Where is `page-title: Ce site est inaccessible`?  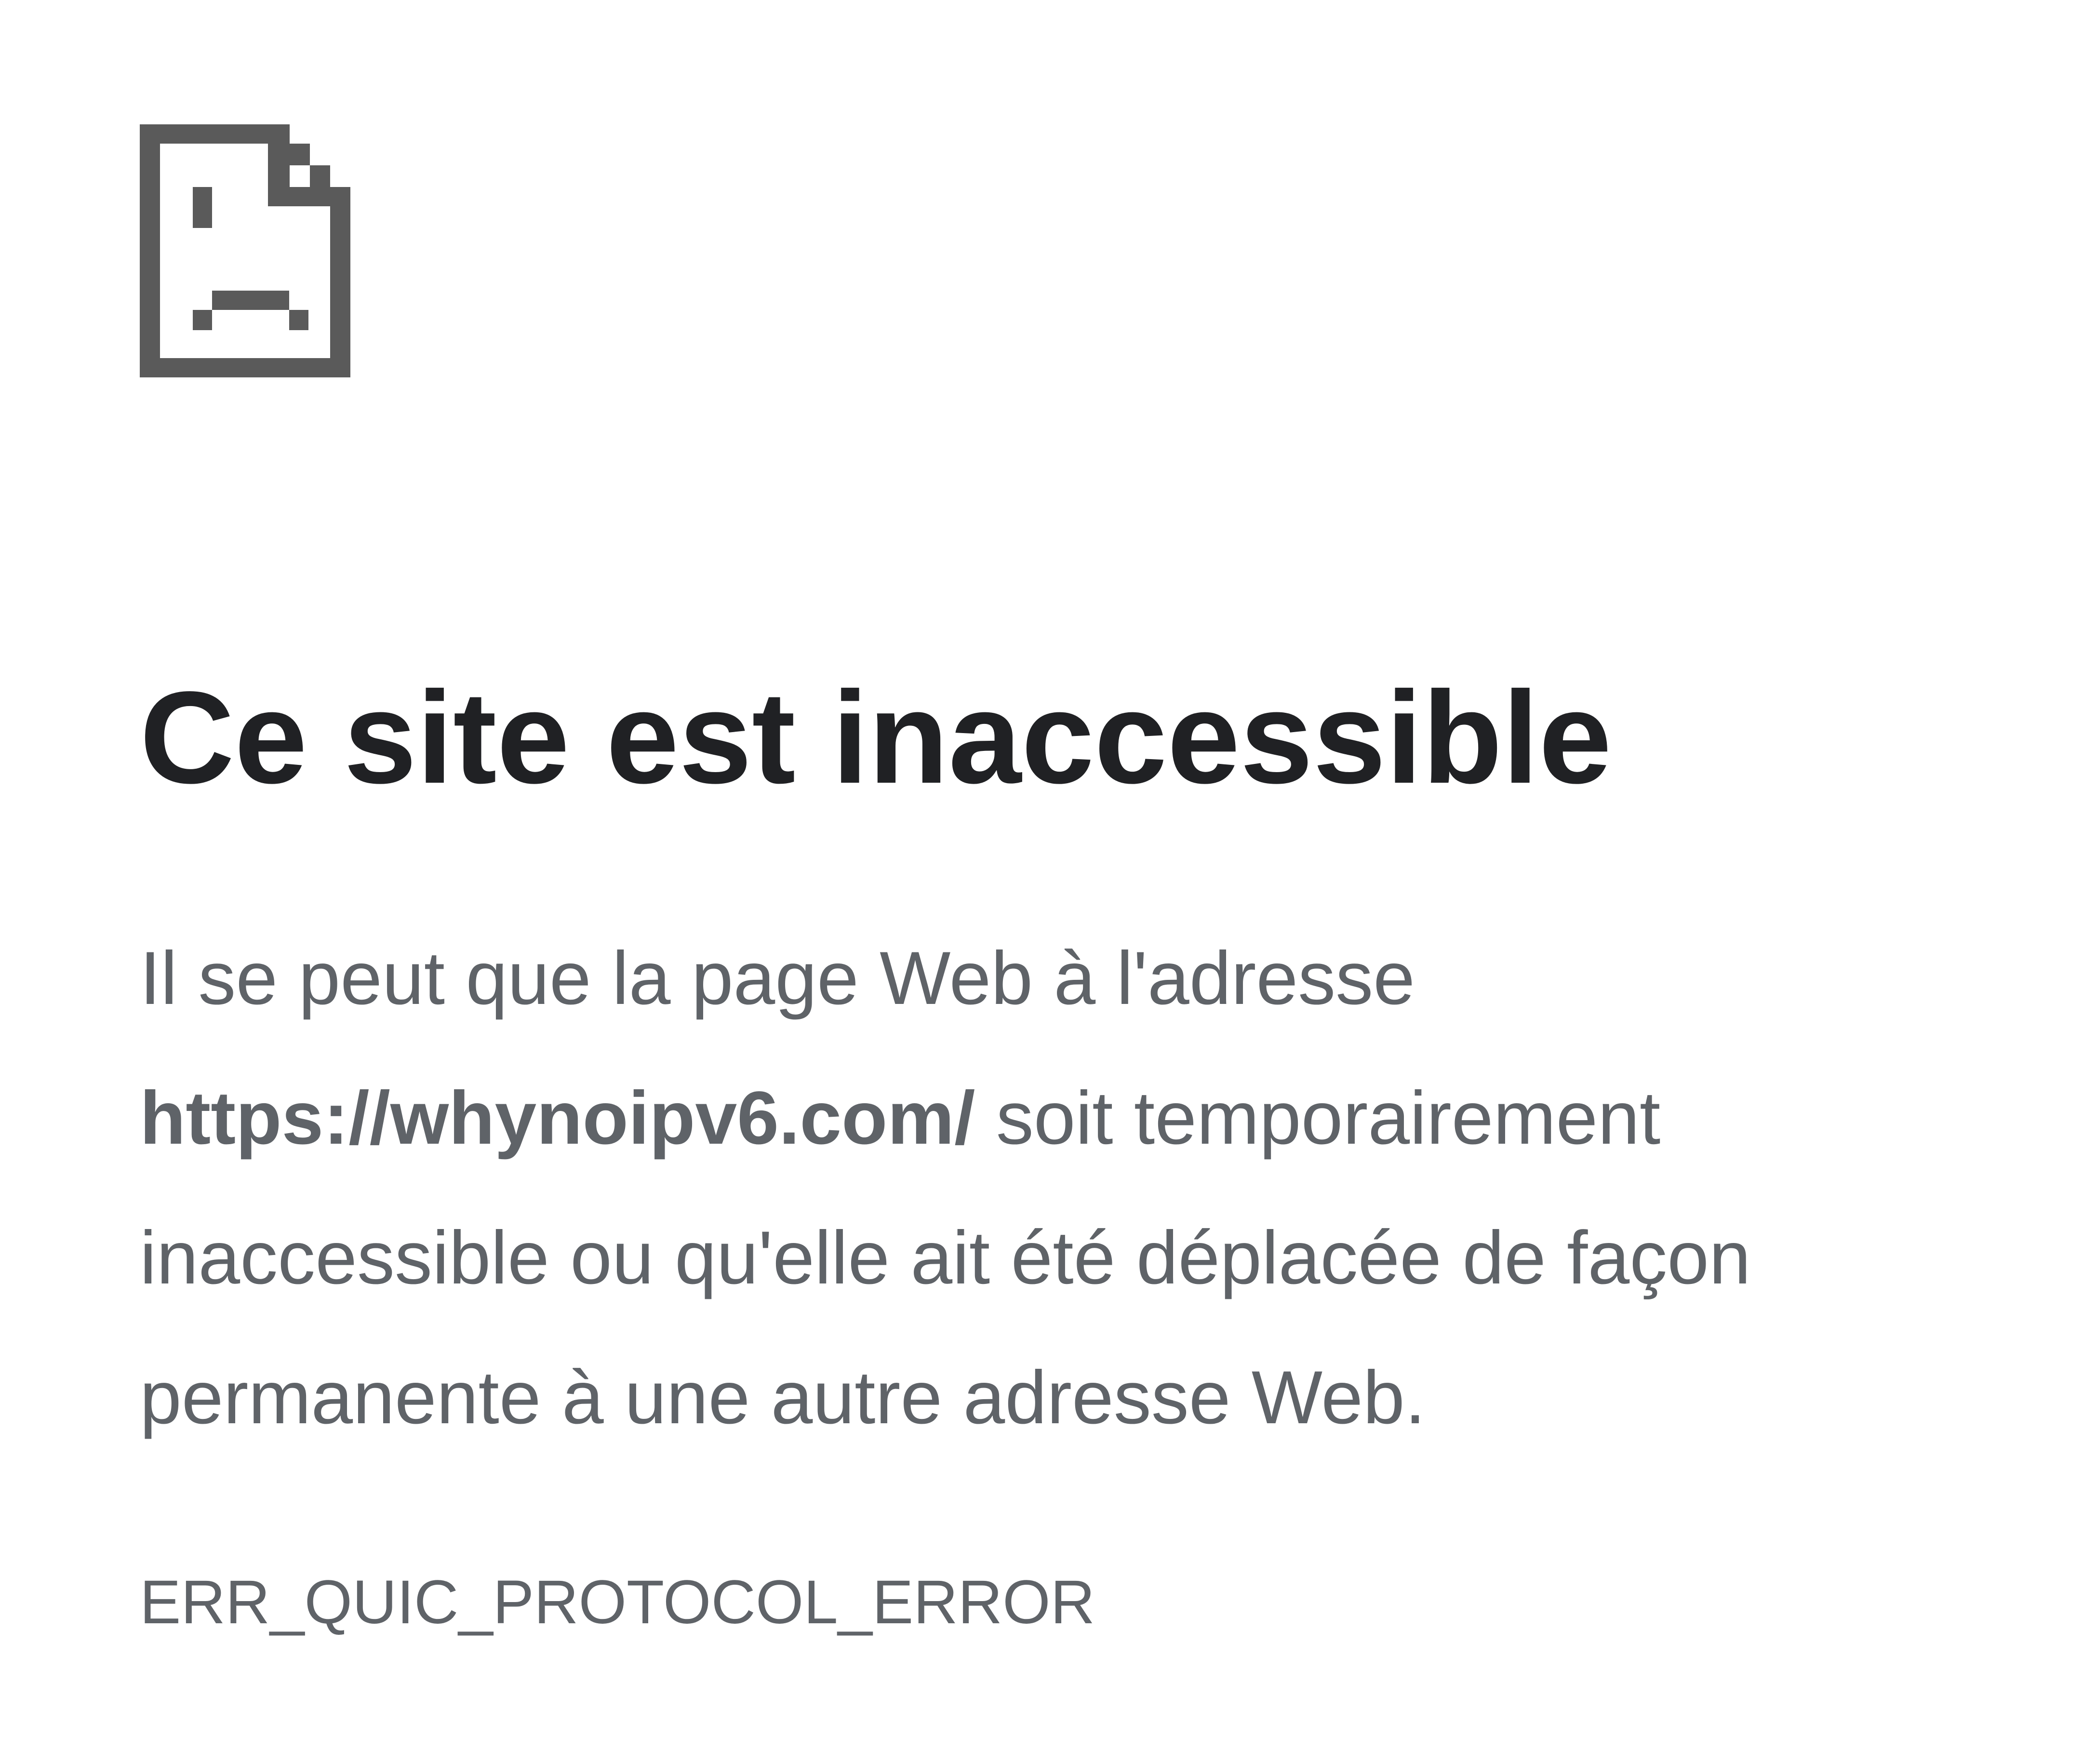
page-title: Ce site est inaccessible is located at coordinates (876, 737).